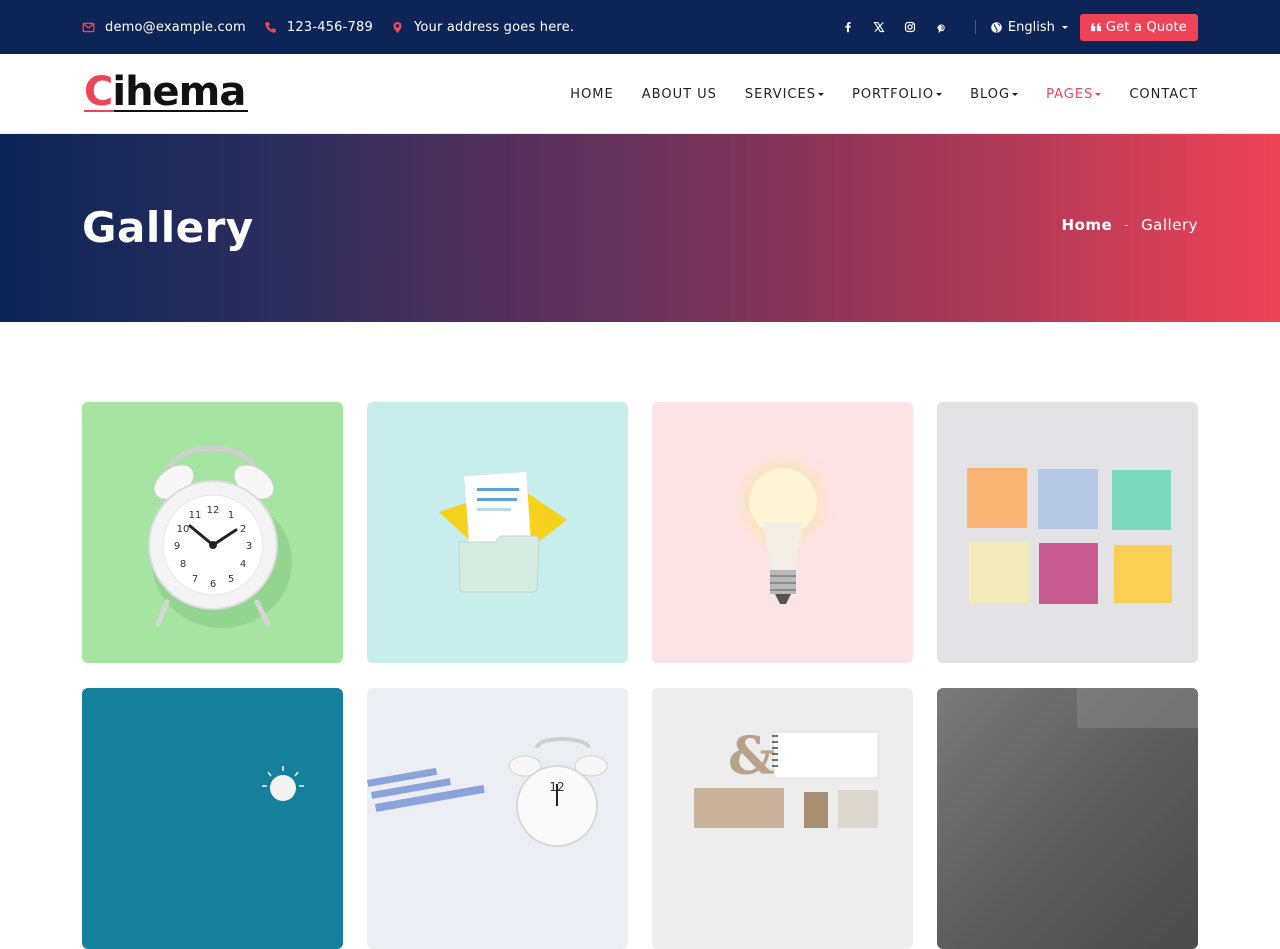 Image resolution: width=1280 pixels, height=949 pixels. Describe the element at coordinates (231, 579) in the screenshot. I see `svg-text: 5` at that location.